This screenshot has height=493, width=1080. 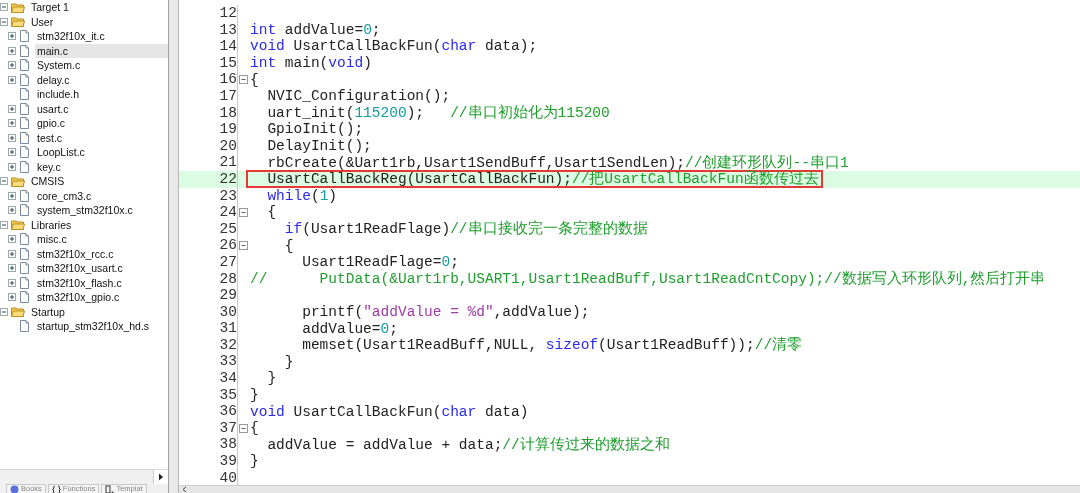 What do you see at coordinates (51, 224) in the screenshot?
I see `tree-item: Libraries` at bounding box center [51, 224].